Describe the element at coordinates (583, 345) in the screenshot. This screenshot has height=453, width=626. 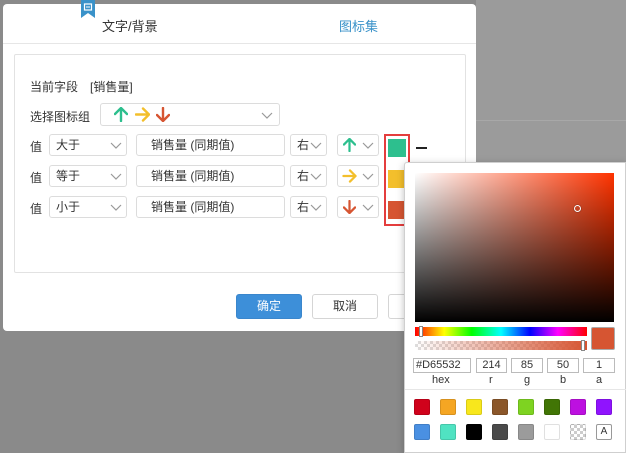
I see `alpha-handle` at that location.